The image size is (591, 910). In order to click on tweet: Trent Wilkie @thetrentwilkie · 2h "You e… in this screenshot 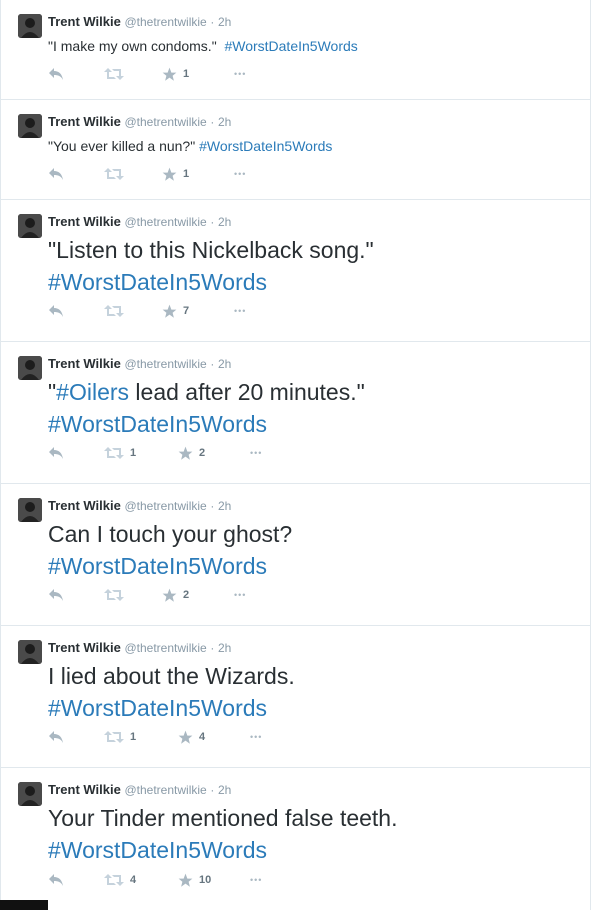, I will do `click(295, 150)`.